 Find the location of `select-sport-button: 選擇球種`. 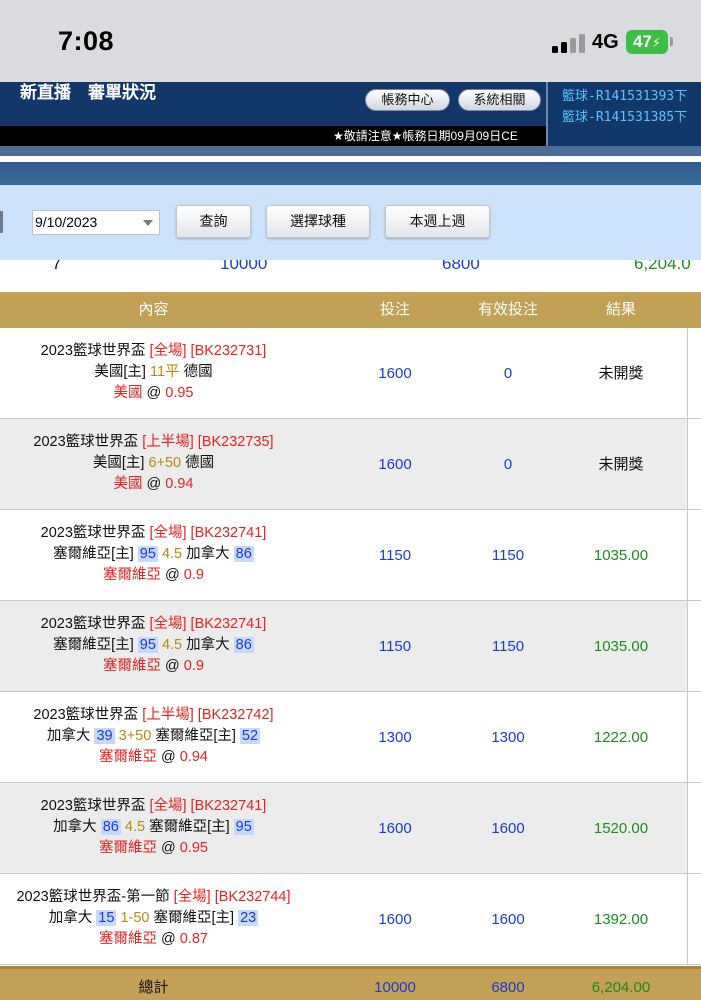

select-sport-button: 選擇球種 is located at coordinates (318, 221).